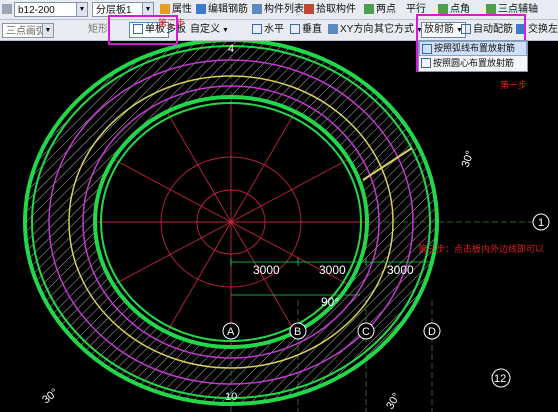  Describe the element at coordinates (228, 9) in the screenshot. I see `edit-rebar-label: 编辑钢筋` at that location.